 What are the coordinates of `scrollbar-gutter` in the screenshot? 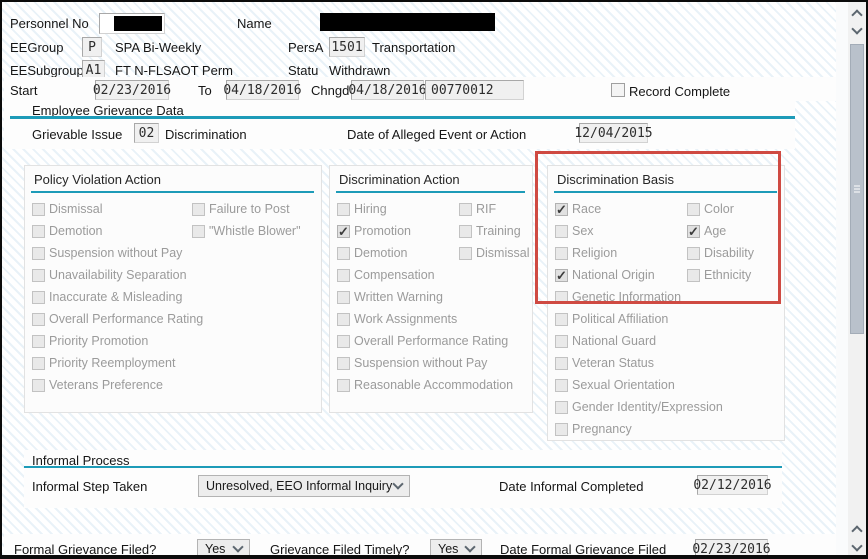 It's located at (842, 278).